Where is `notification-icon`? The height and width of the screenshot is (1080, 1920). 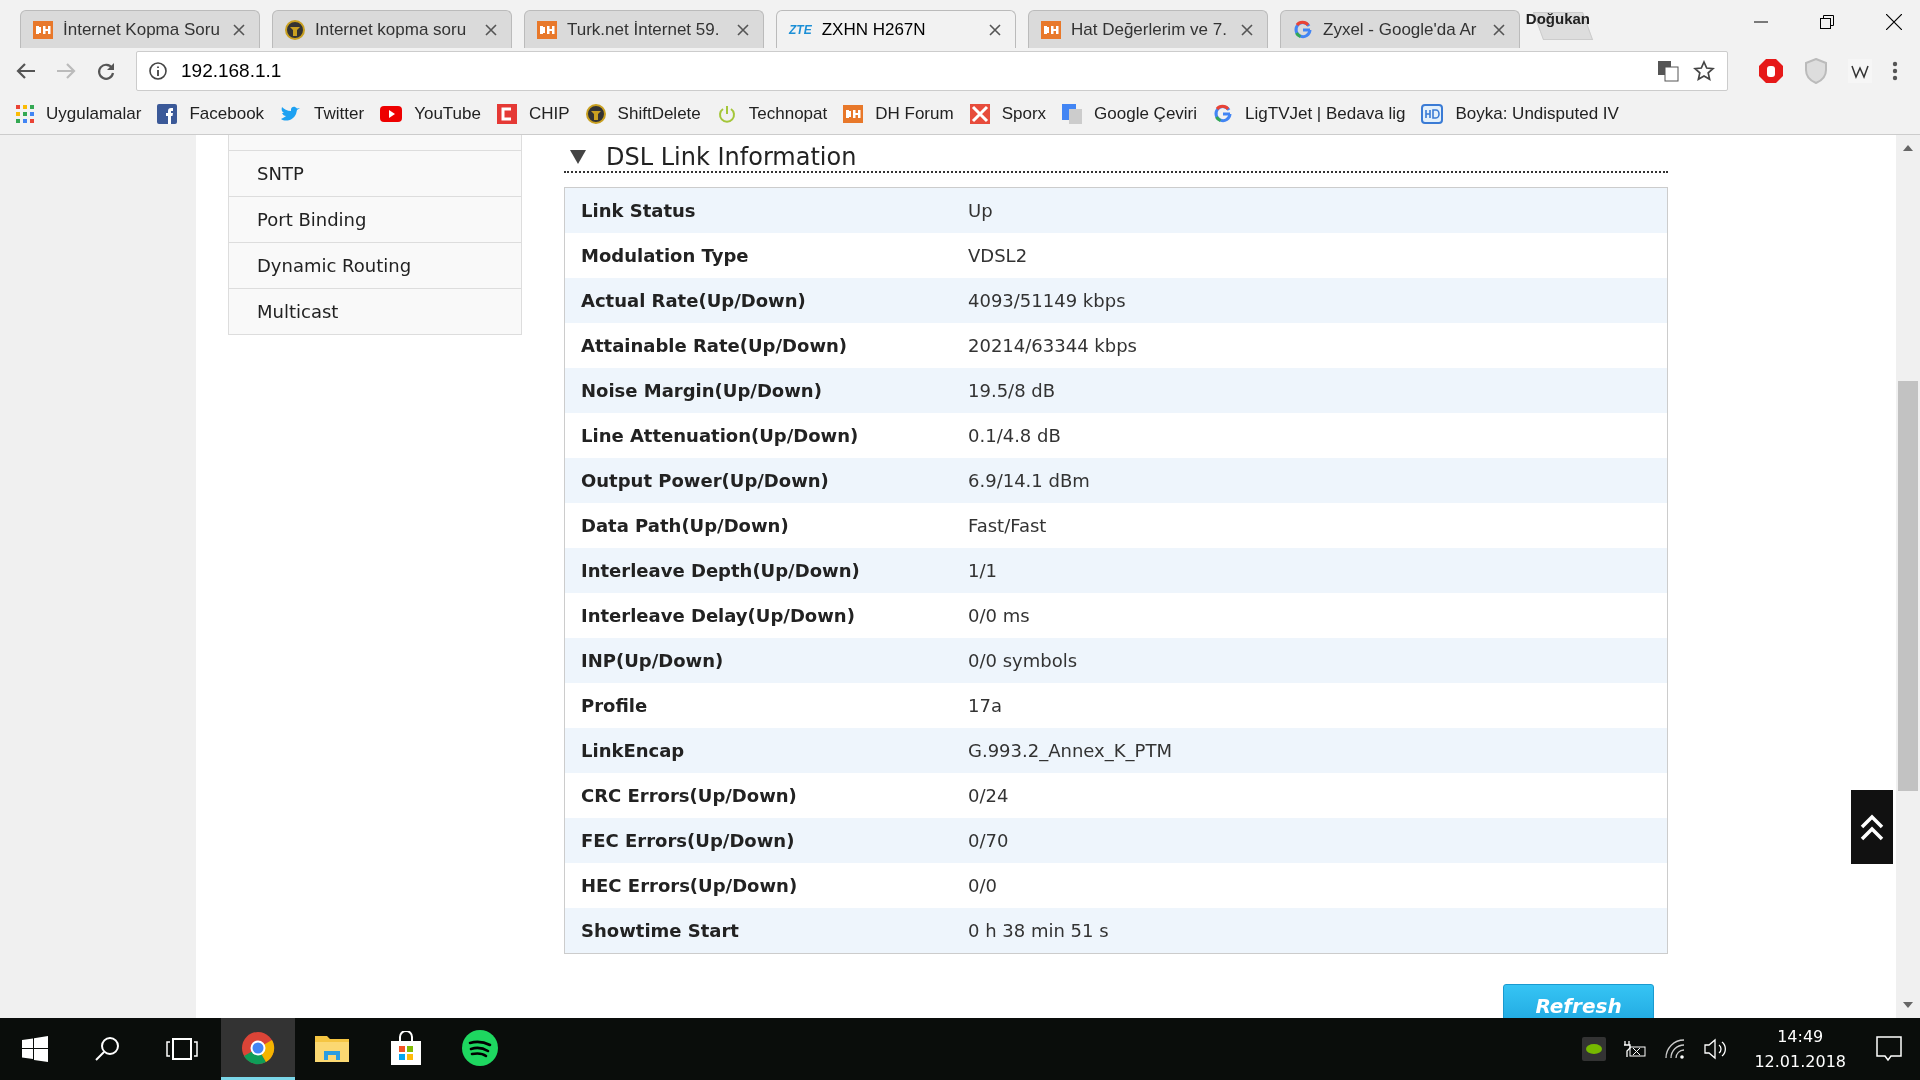 notification-icon is located at coordinates (1889, 1049).